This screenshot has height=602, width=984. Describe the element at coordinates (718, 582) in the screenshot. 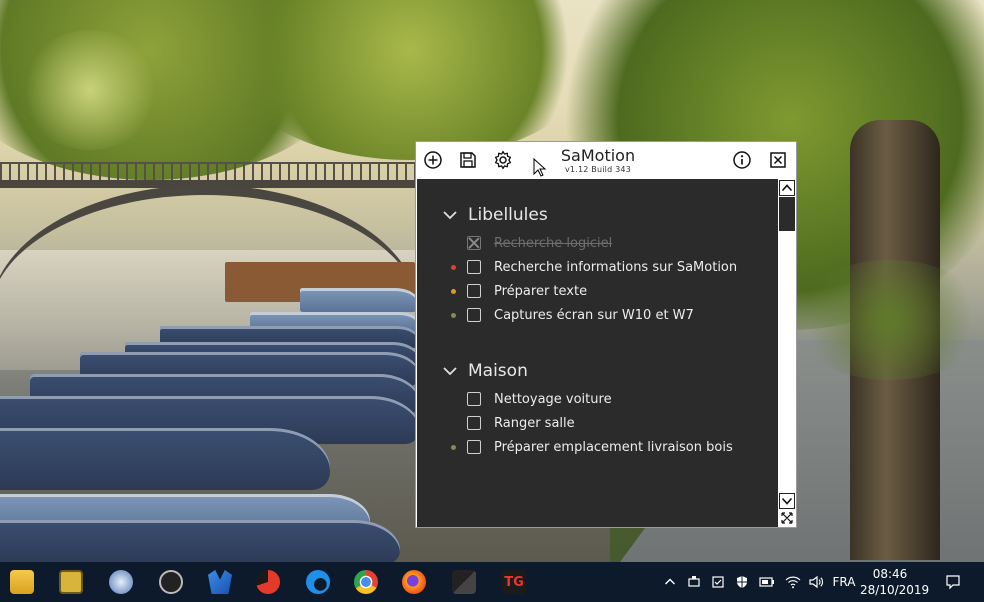

I see `onedrive-check-icon` at that location.